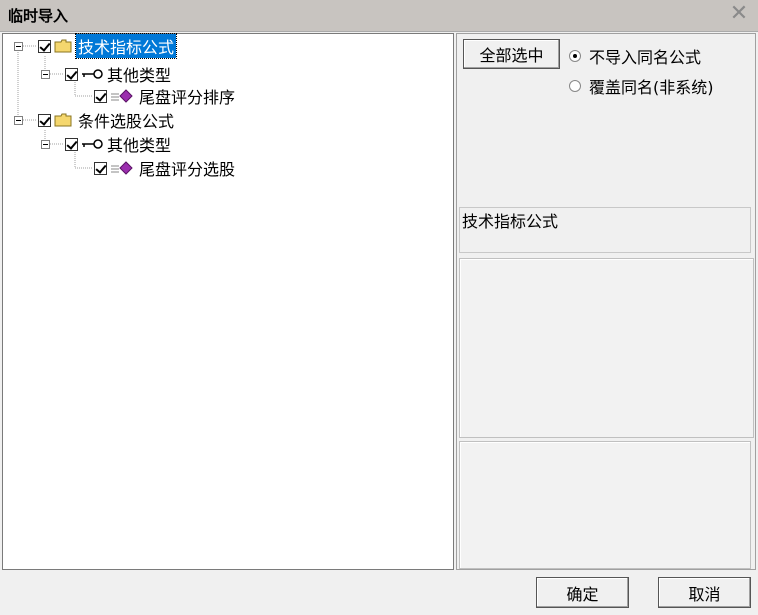  Describe the element at coordinates (645, 57) in the screenshot. I see `radio-label: 不导入同名公式` at that location.